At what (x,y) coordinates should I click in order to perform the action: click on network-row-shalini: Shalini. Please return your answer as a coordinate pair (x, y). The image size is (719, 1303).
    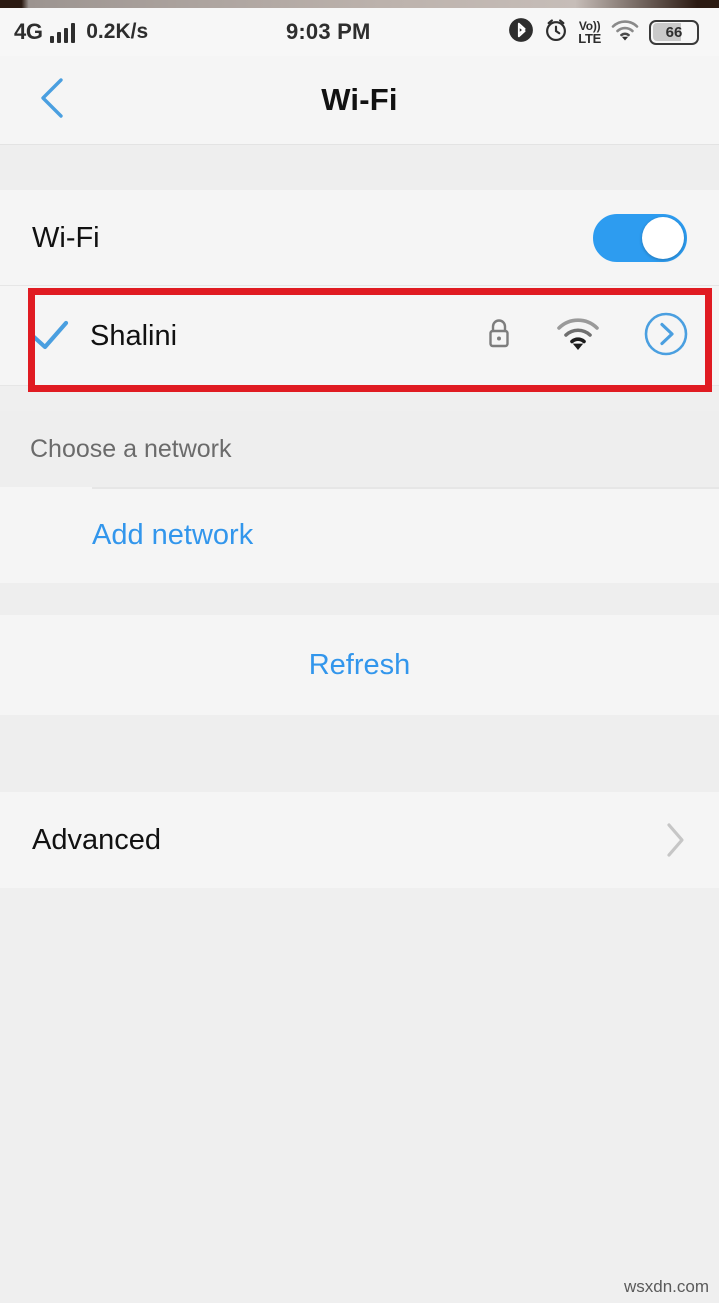
    Looking at the image, I should click on (359, 336).